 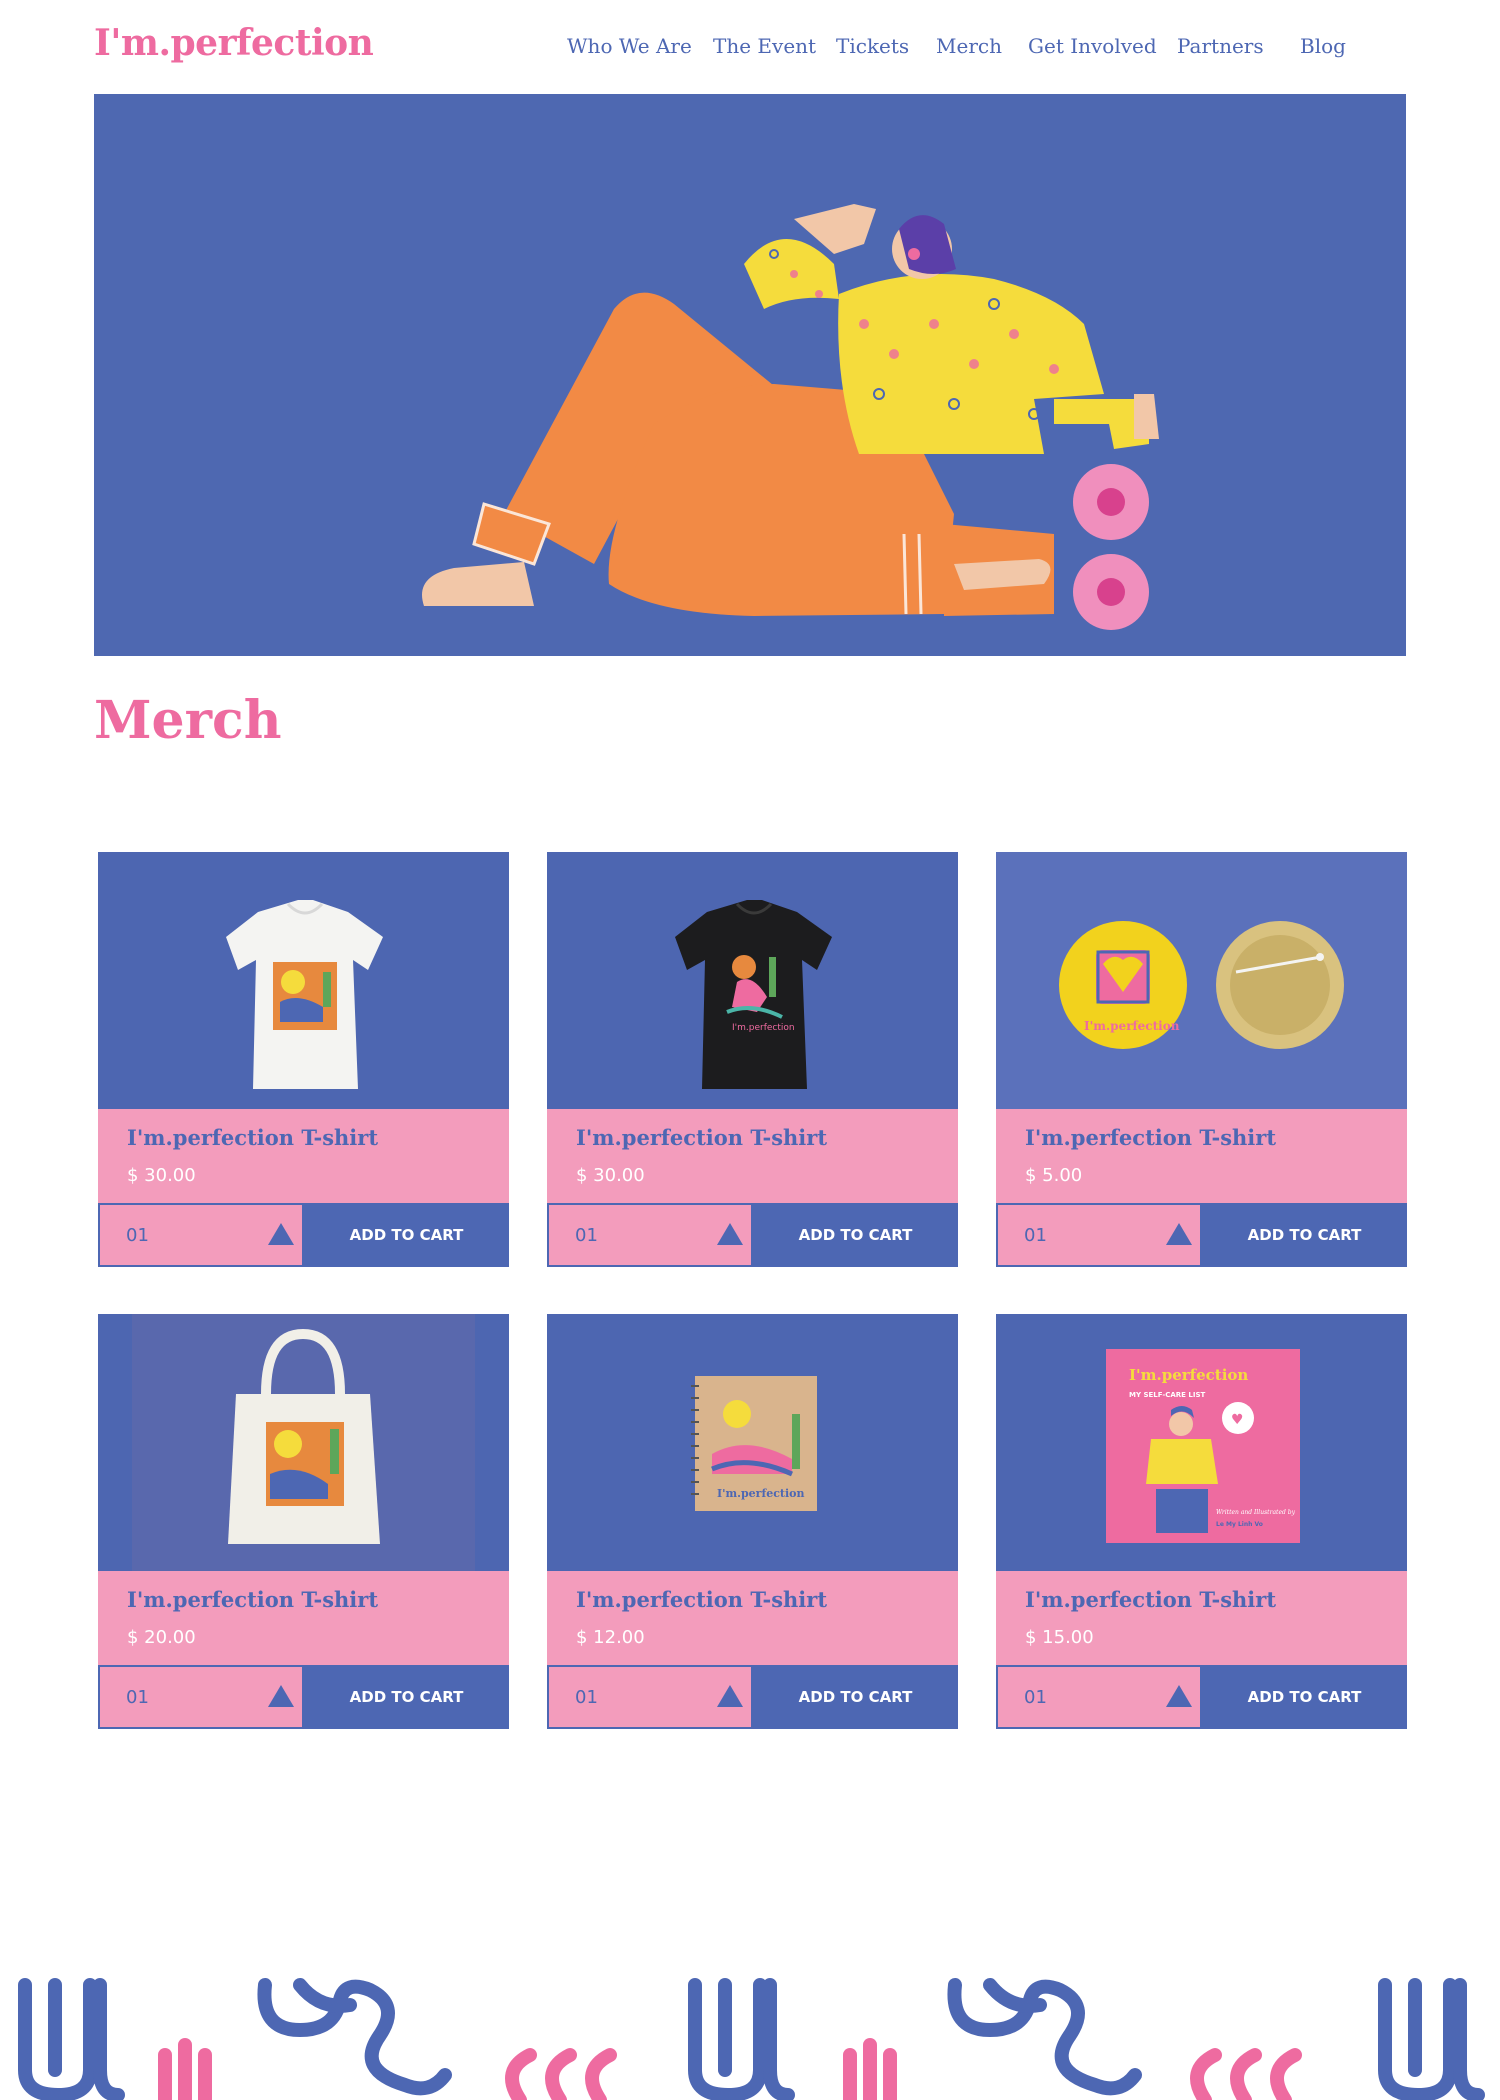 What do you see at coordinates (750, 2030) in the screenshot?
I see `footer-decoration` at bounding box center [750, 2030].